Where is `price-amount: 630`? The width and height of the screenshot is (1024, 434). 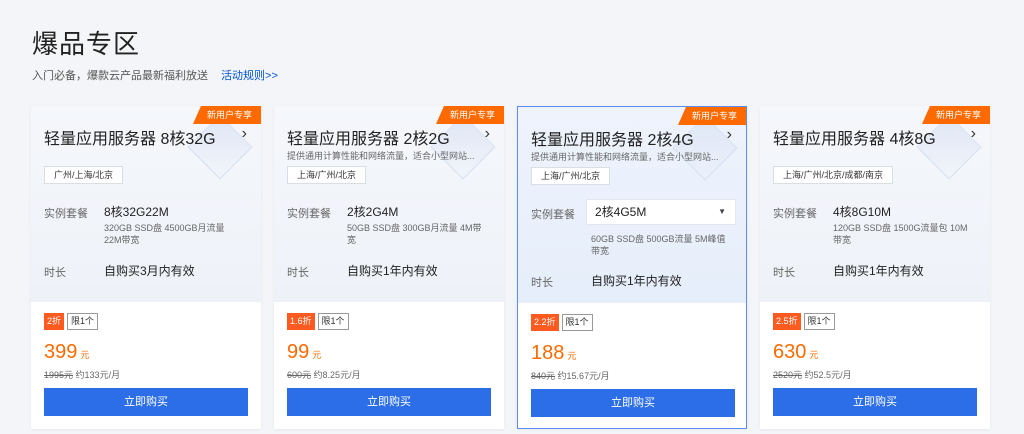 price-amount: 630 is located at coordinates (790, 352).